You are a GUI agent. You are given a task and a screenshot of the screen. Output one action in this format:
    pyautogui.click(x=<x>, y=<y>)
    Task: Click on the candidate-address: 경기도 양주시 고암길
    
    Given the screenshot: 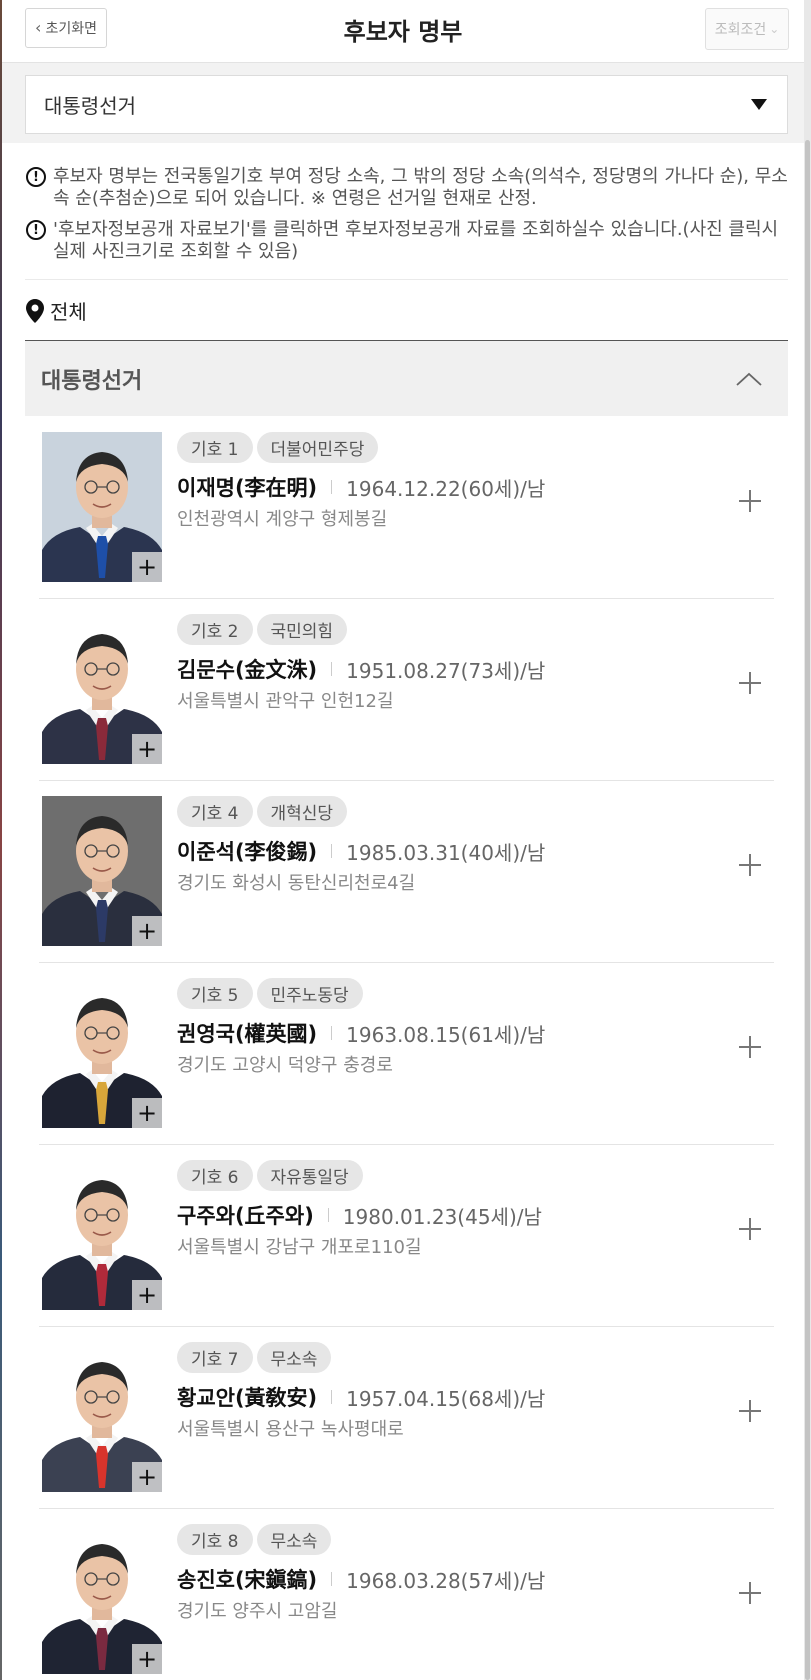 What is the action you would take?
    pyautogui.click(x=257, y=1611)
    